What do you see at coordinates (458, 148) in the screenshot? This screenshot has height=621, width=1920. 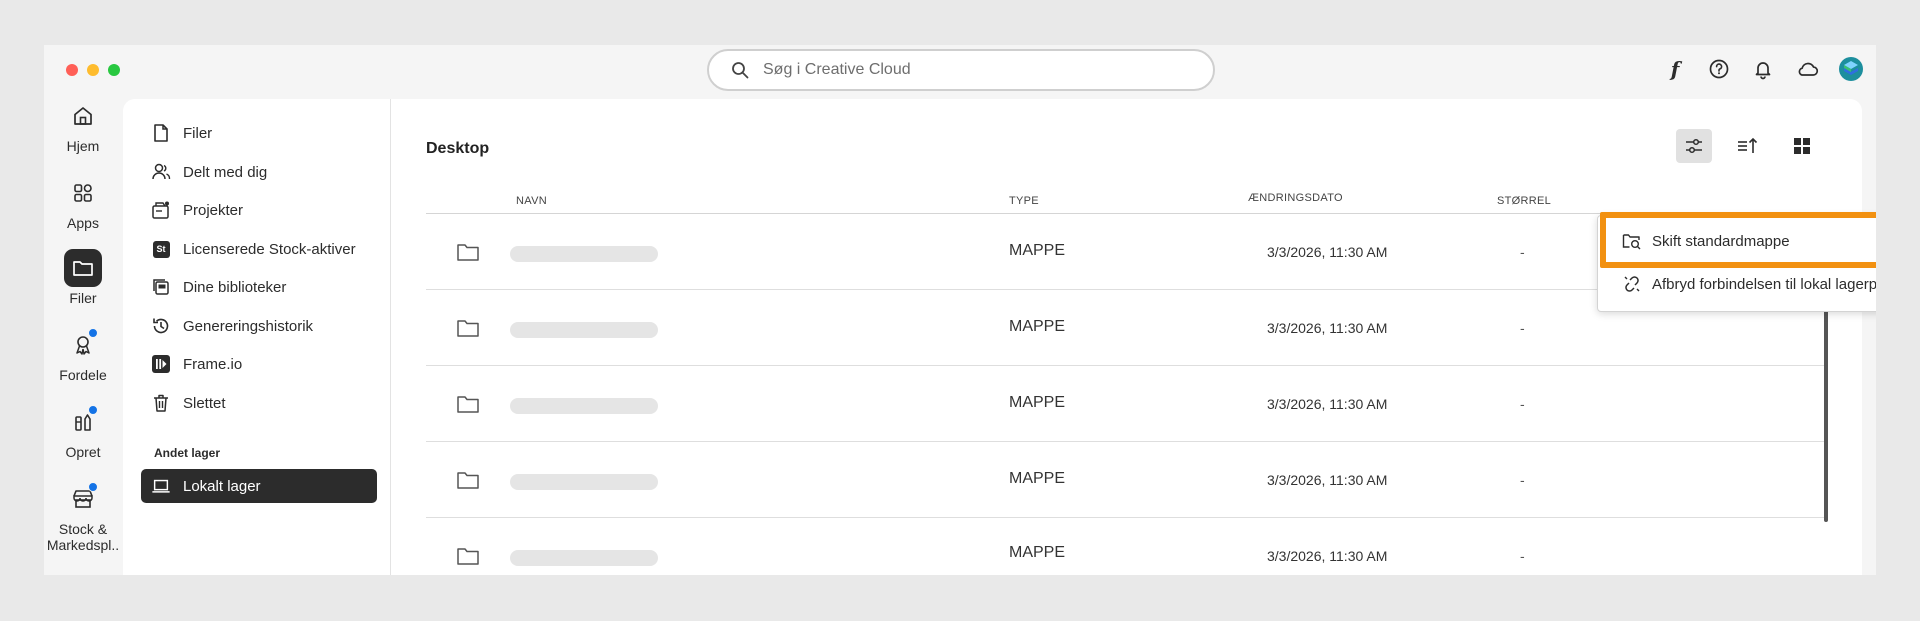 I see `page-title: Desktop` at bounding box center [458, 148].